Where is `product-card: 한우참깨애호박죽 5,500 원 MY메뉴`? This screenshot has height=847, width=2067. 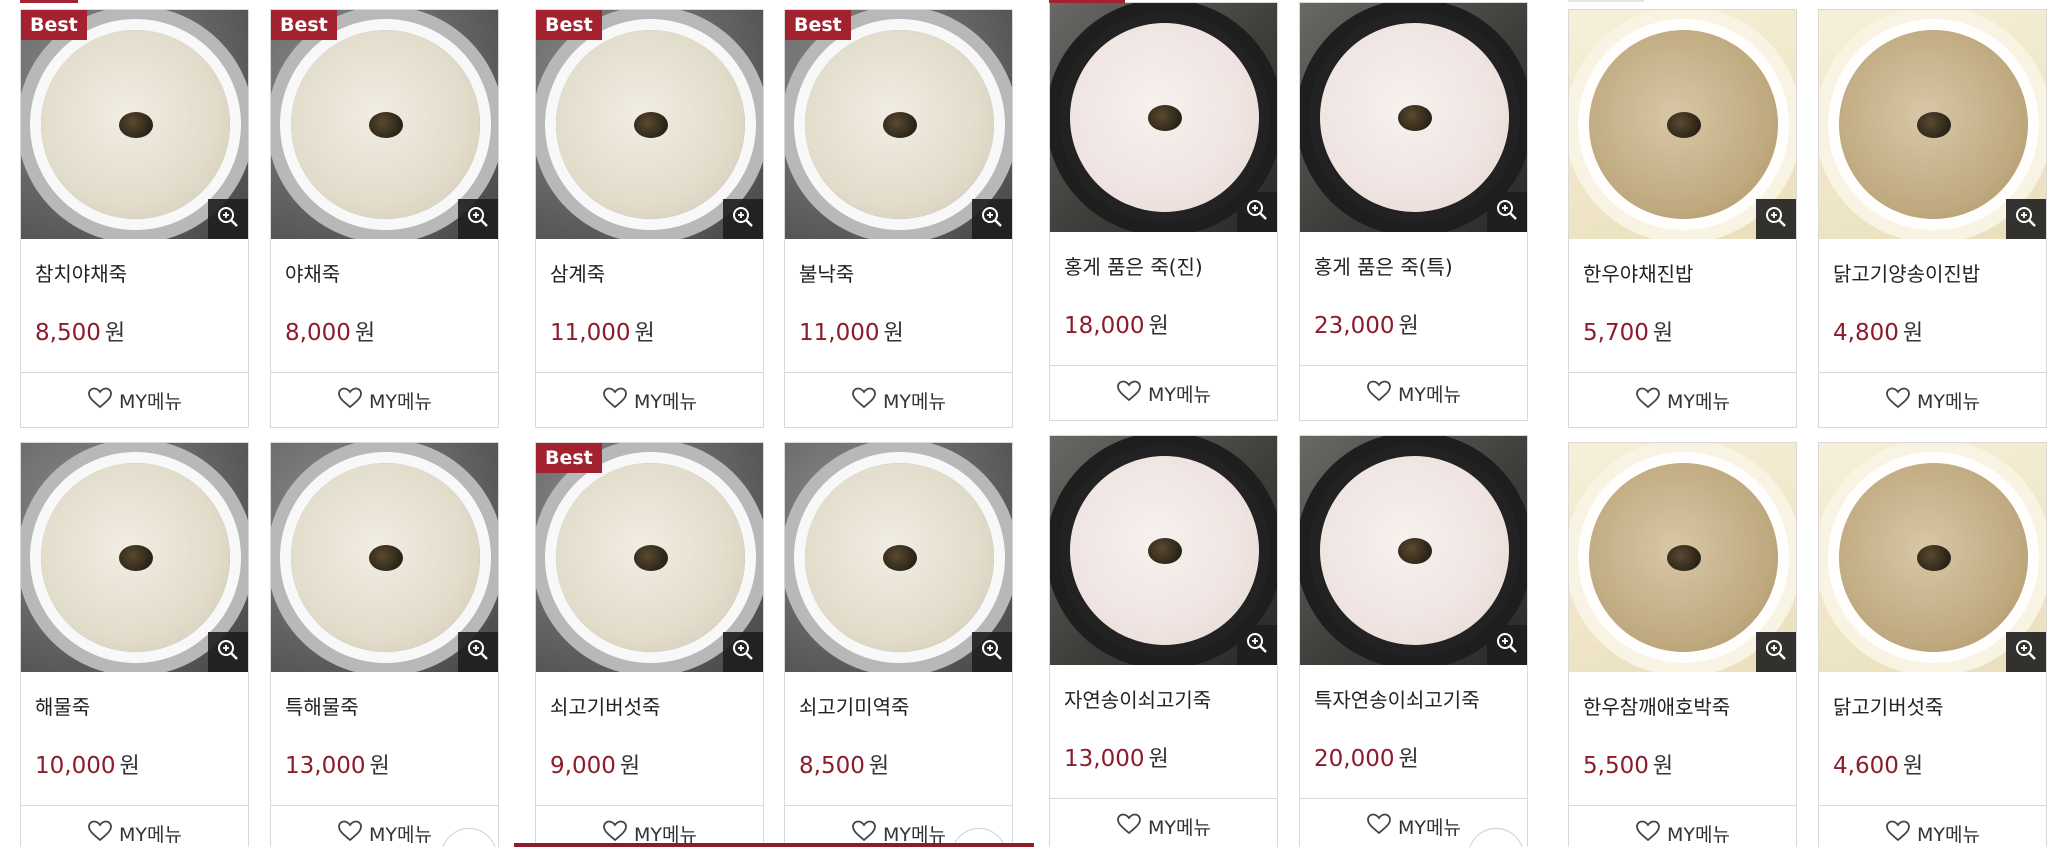 product-card: 한우참깨애호박죽 5,500 원 MY메뉴 is located at coordinates (1682, 644).